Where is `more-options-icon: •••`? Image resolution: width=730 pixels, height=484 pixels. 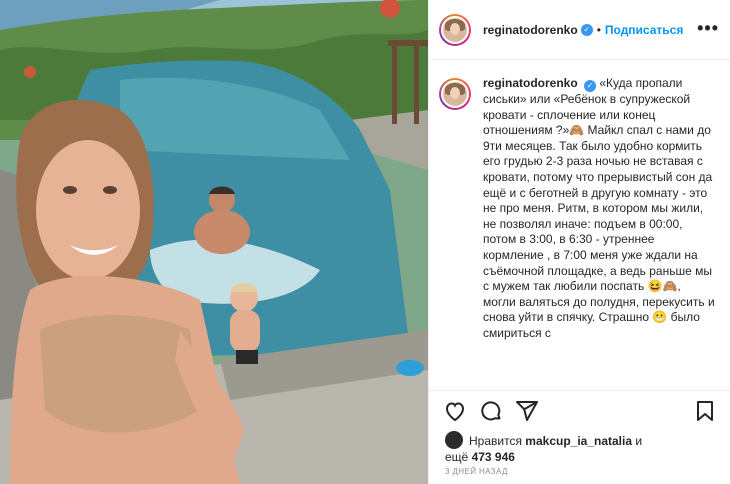 more-options-icon: ••• is located at coordinates (708, 28).